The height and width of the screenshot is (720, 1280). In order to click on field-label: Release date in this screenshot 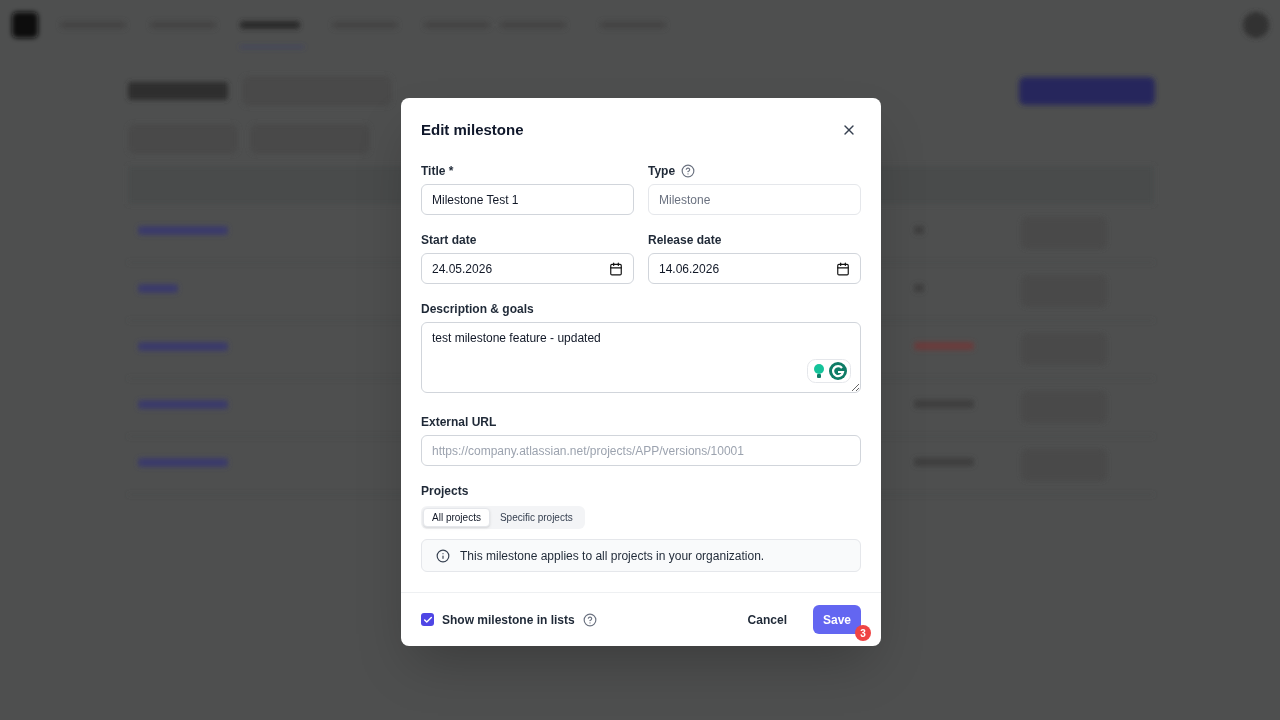, I will do `click(685, 240)`.